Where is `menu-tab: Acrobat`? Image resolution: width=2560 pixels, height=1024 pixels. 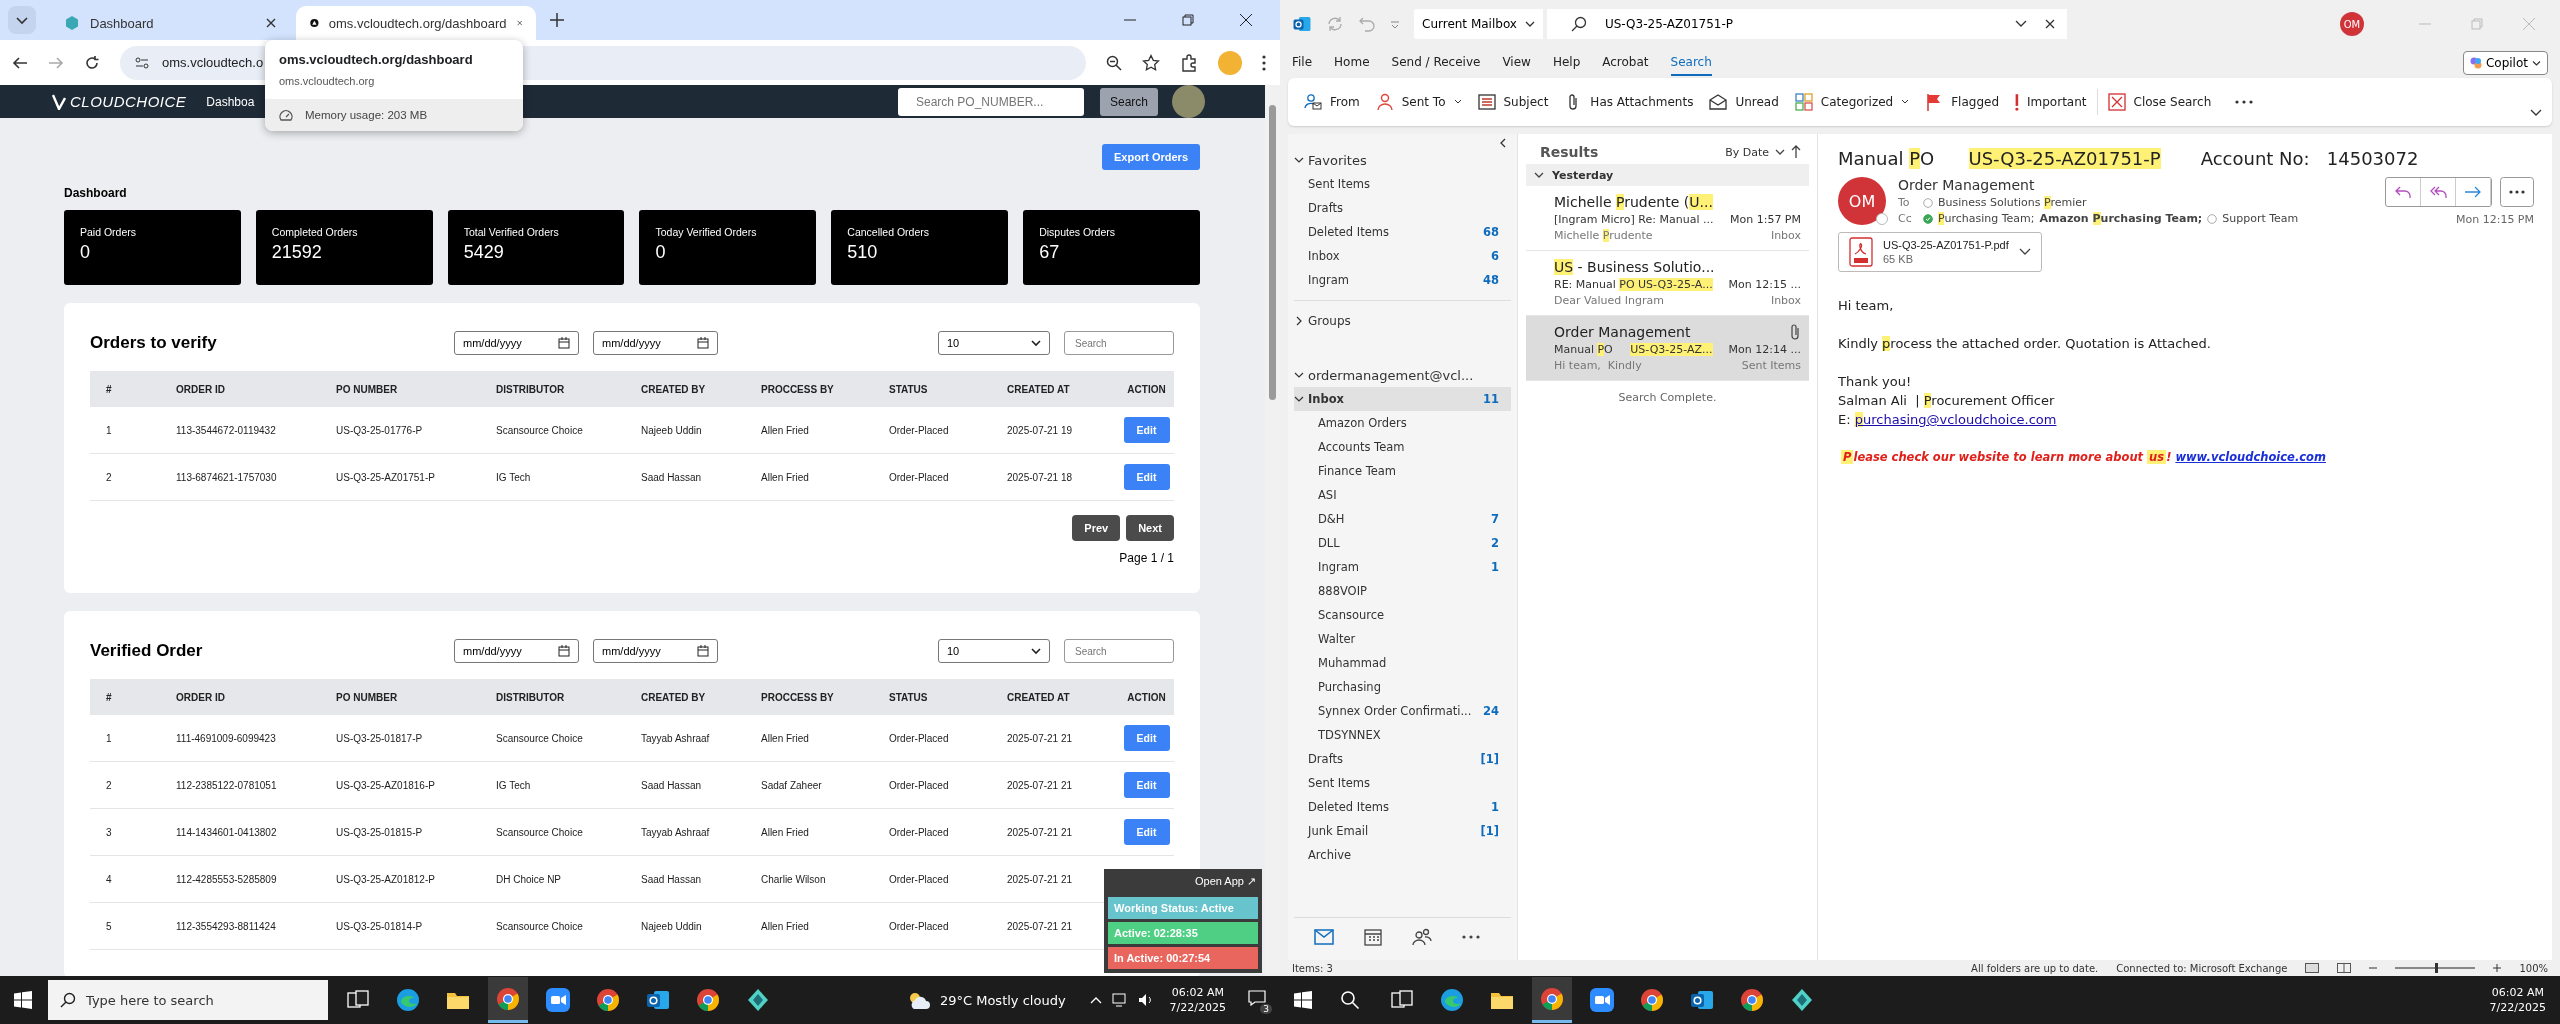 menu-tab: Acrobat is located at coordinates (1625, 63).